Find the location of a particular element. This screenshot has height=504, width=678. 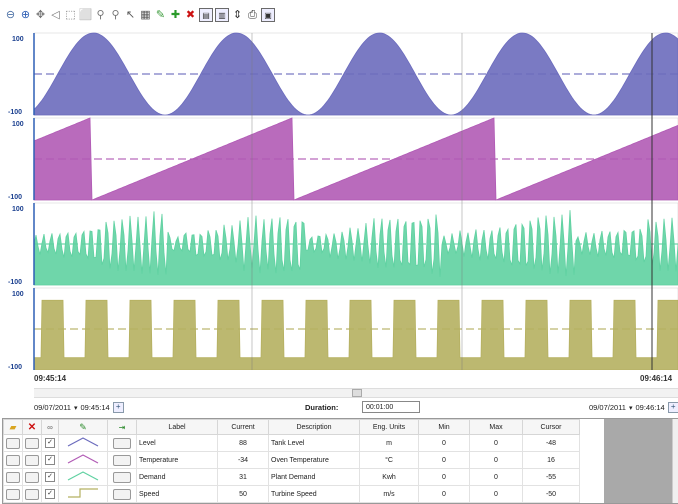

grid-vertical-scrollbar is located at coordinates (675, 461).